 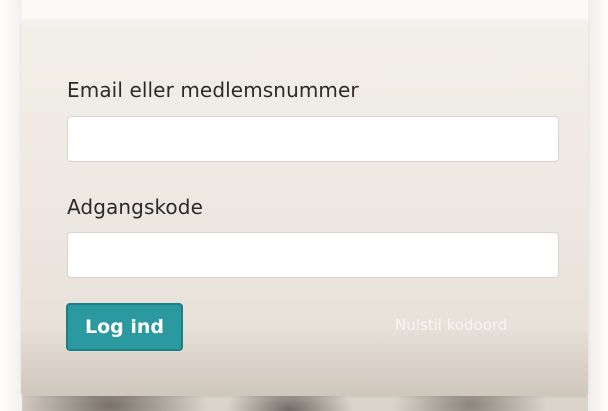 I want to click on login-button: Log ind, so click(x=124, y=327).